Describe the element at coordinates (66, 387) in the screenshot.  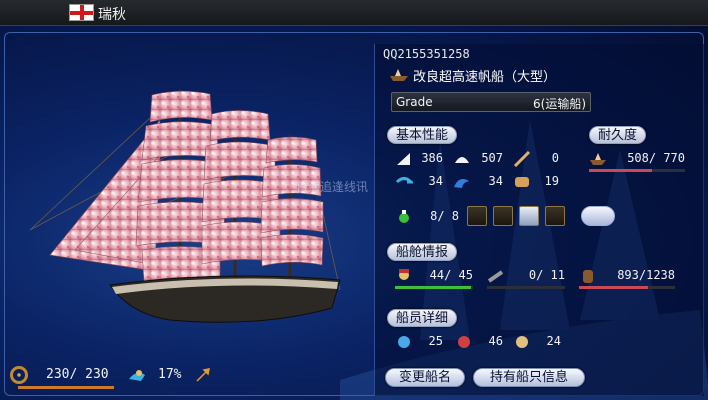
I see `helm-bar` at that location.